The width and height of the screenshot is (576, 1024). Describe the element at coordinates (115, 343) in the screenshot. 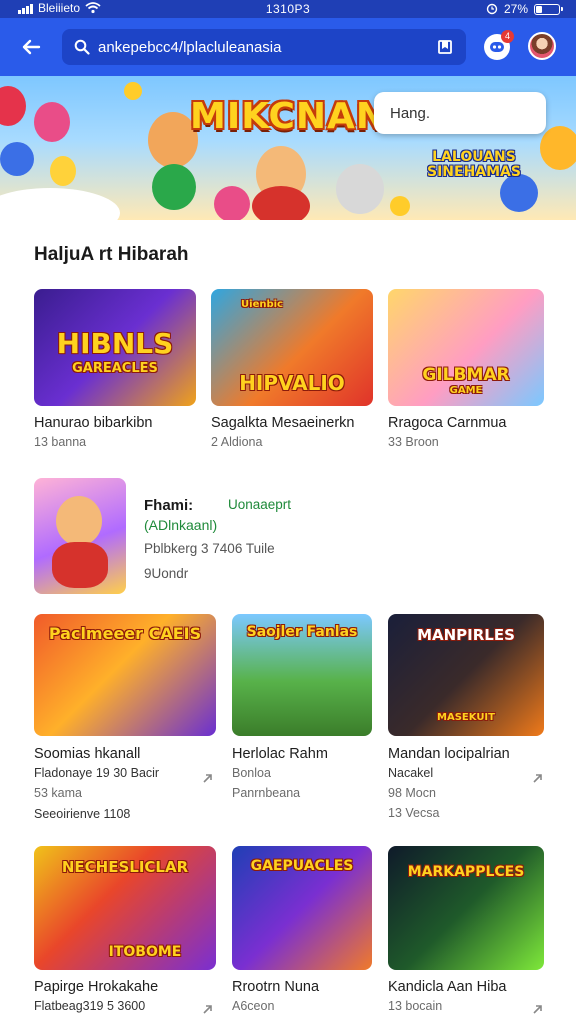

I see `thumbnail-art-title: HIBNLS` at that location.